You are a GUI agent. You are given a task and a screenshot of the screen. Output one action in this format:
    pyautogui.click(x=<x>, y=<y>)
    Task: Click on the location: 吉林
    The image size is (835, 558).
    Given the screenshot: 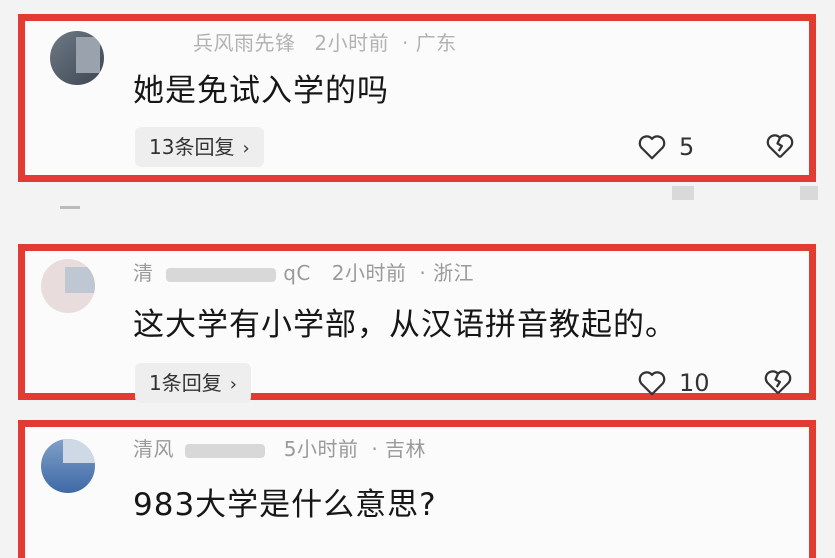 What is the action you would take?
    pyautogui.click(x=406, y=449)
    